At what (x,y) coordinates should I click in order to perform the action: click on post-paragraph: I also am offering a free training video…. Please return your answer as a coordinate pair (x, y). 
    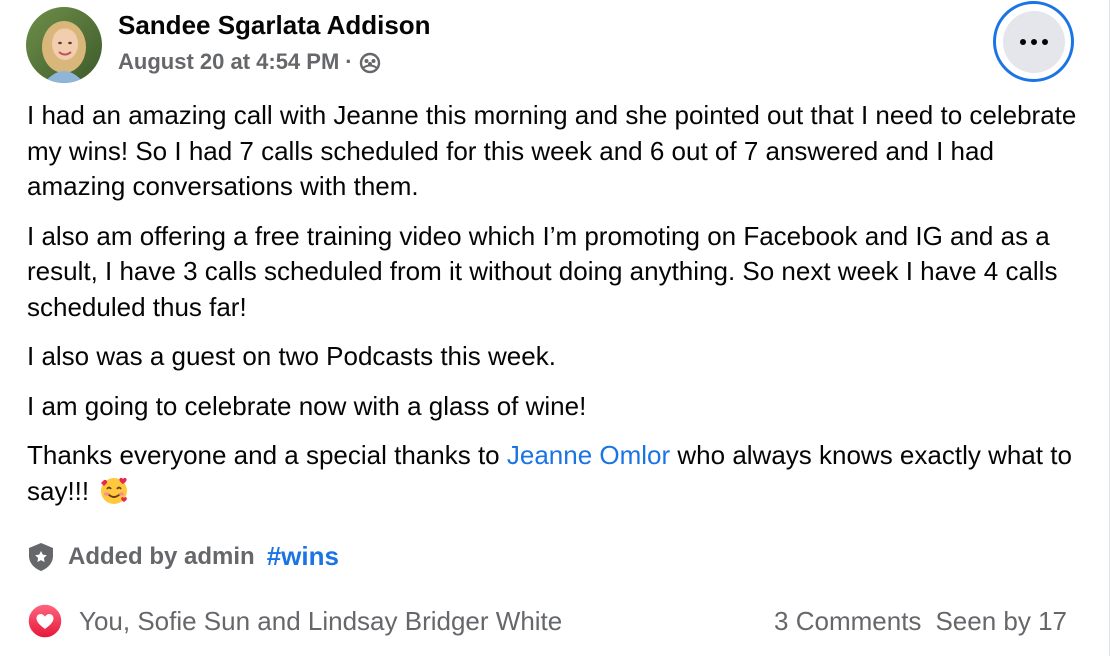
    Looking at the image, I should click on (542, 271).